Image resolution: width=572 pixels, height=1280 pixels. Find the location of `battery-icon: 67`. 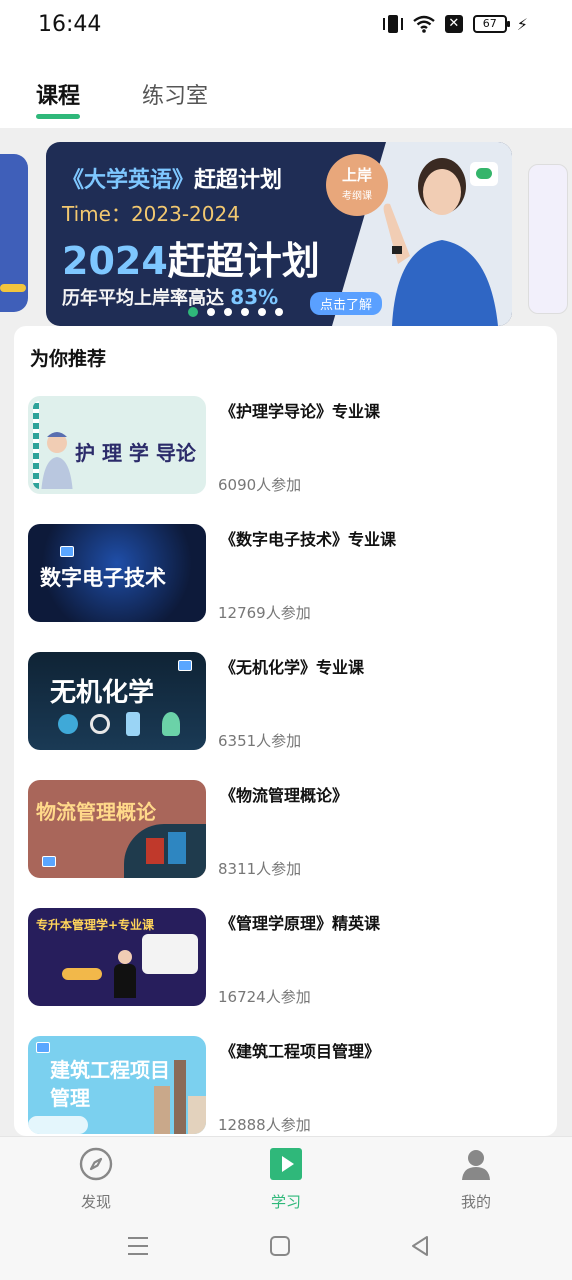

battery-icon: 67 is located at coordinates (491, 24).